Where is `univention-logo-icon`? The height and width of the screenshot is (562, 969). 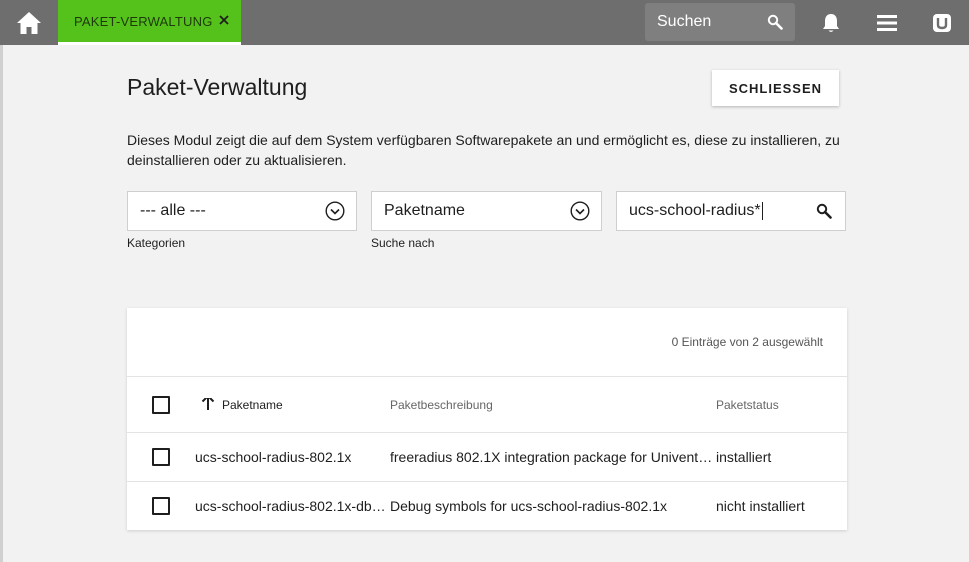
univention-logo-icon is located at coordinates (942, 22).